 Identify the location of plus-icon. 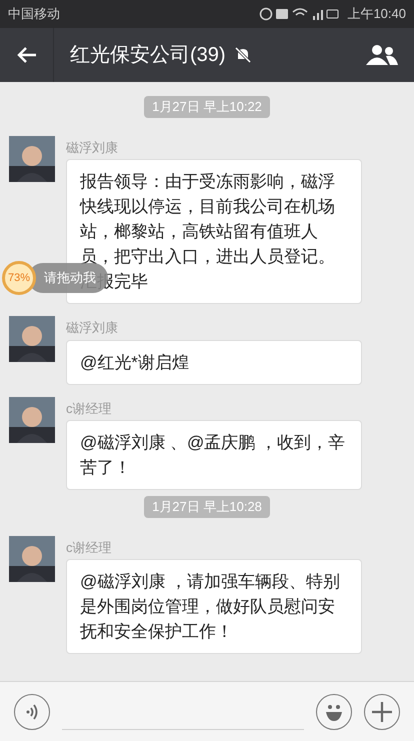
(382, 711).